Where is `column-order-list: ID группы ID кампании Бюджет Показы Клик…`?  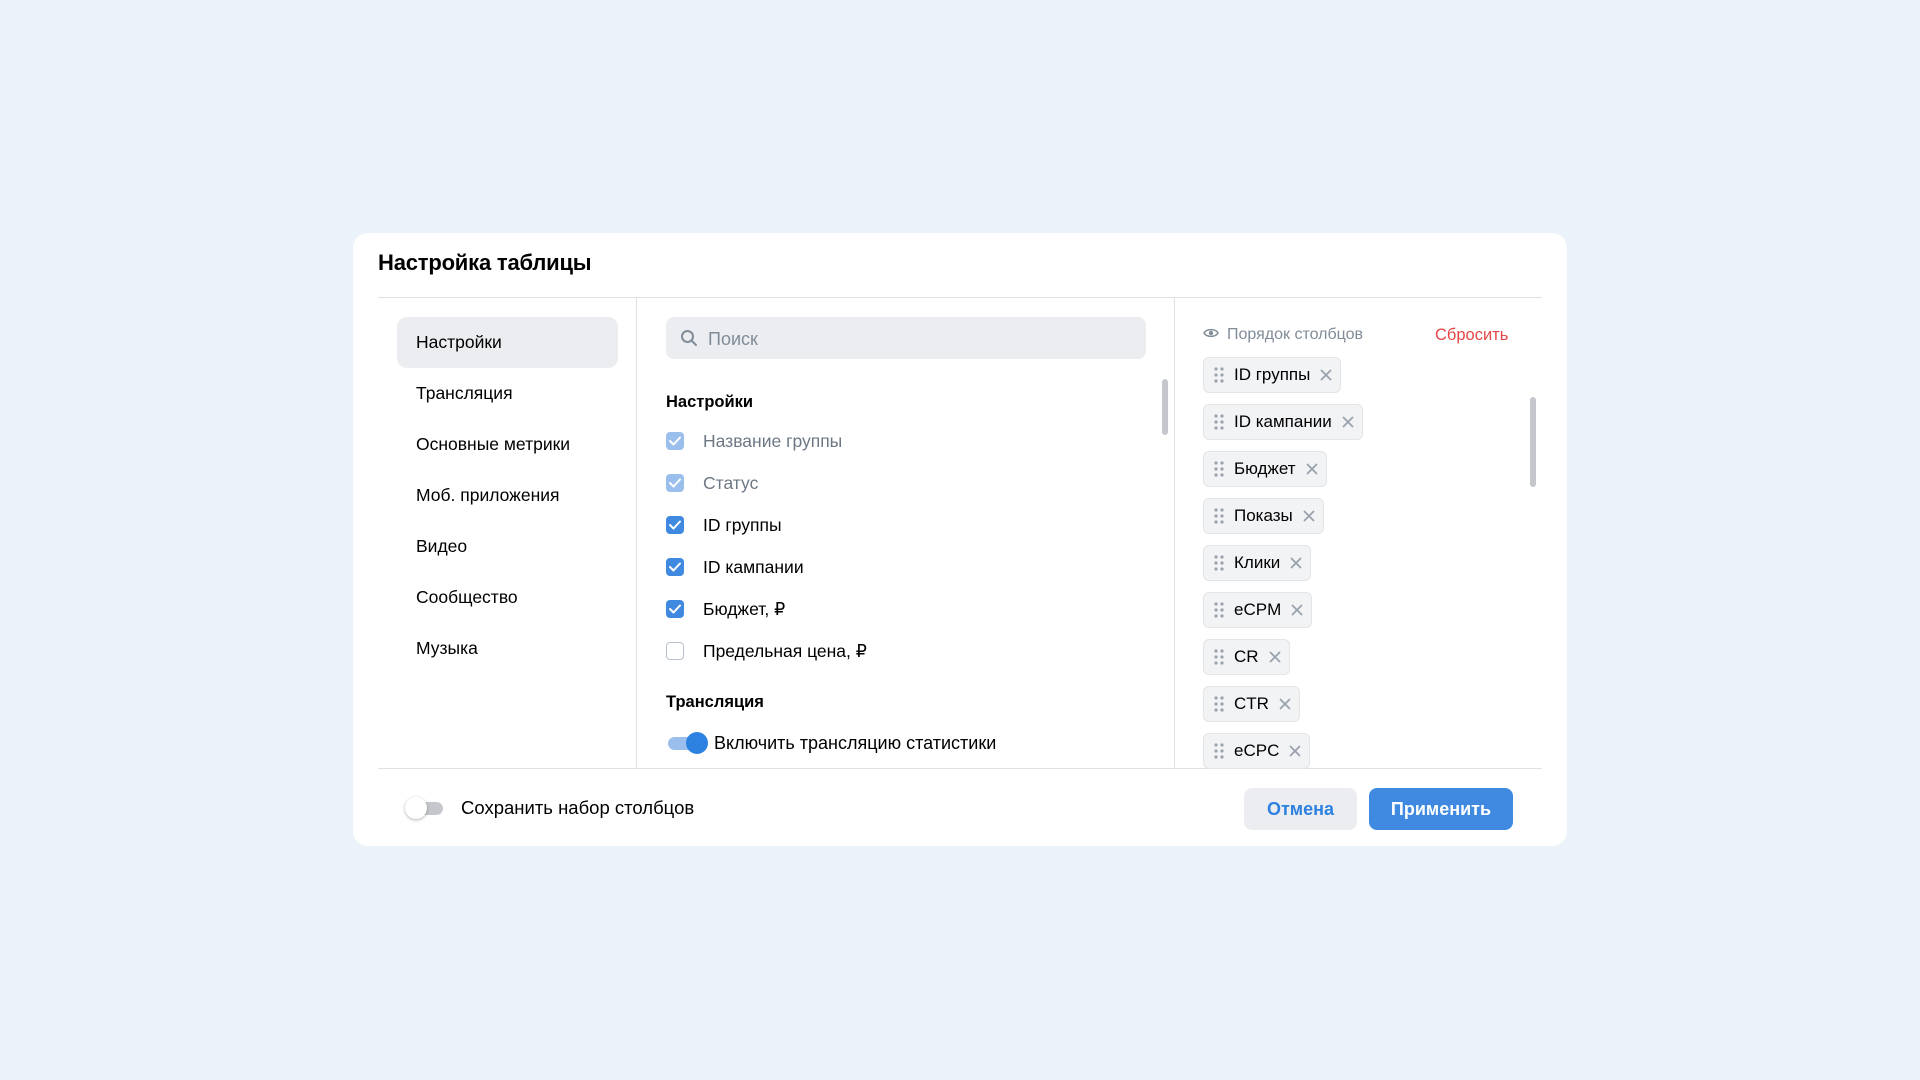
column-order-list: ID группы ID кампании Бюджет Показы Клик… is located at coordinates (1283, 568).